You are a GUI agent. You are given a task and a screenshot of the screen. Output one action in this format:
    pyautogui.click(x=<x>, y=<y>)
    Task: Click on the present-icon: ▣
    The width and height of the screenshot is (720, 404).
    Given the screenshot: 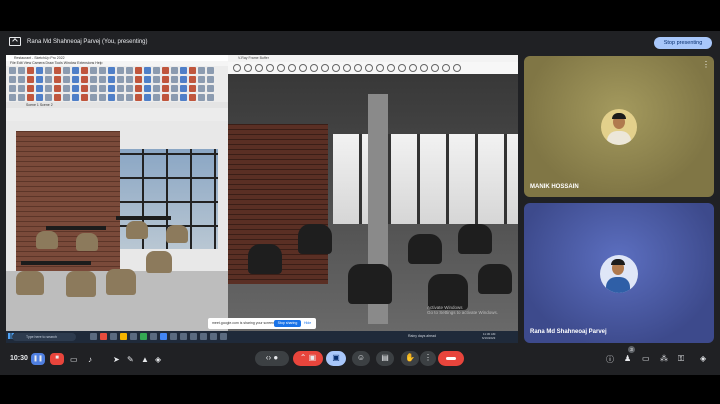 What is the action you would take?
    pyautogui.click(x=336, y=357)
    